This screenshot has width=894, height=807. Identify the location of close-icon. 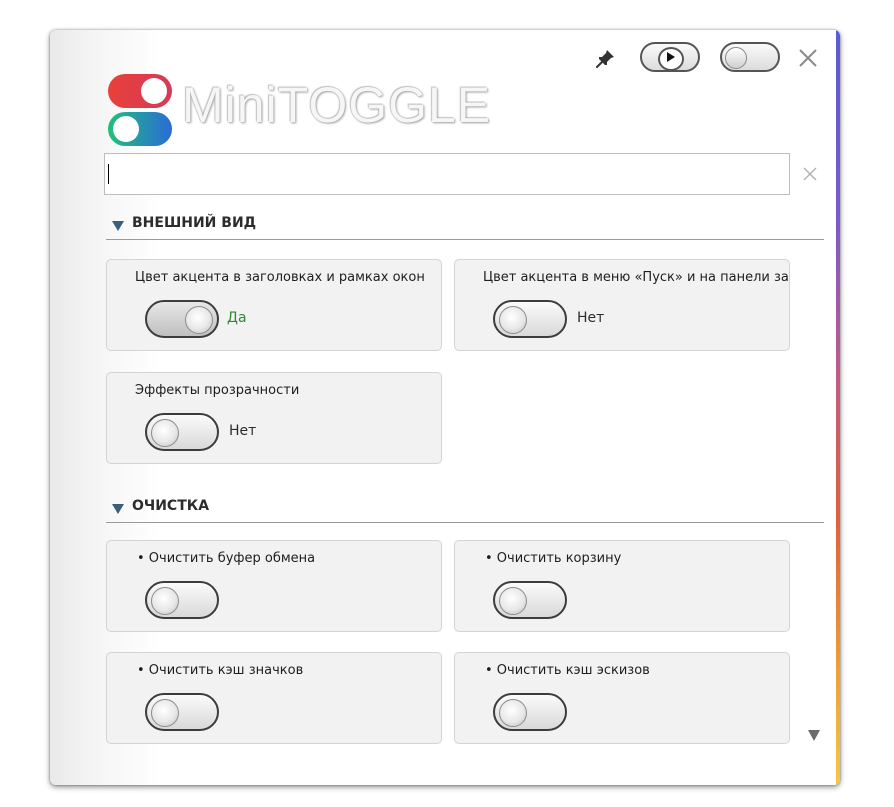
(808, 58).